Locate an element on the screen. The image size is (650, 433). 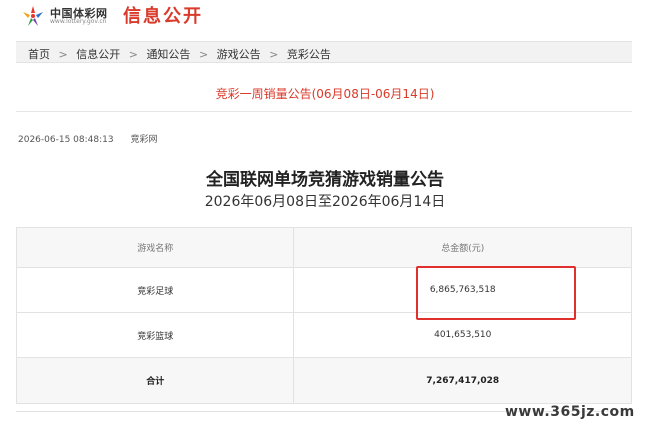
table-total-row: 合计 7,267,417,028 is located at coordinates (323, 380).